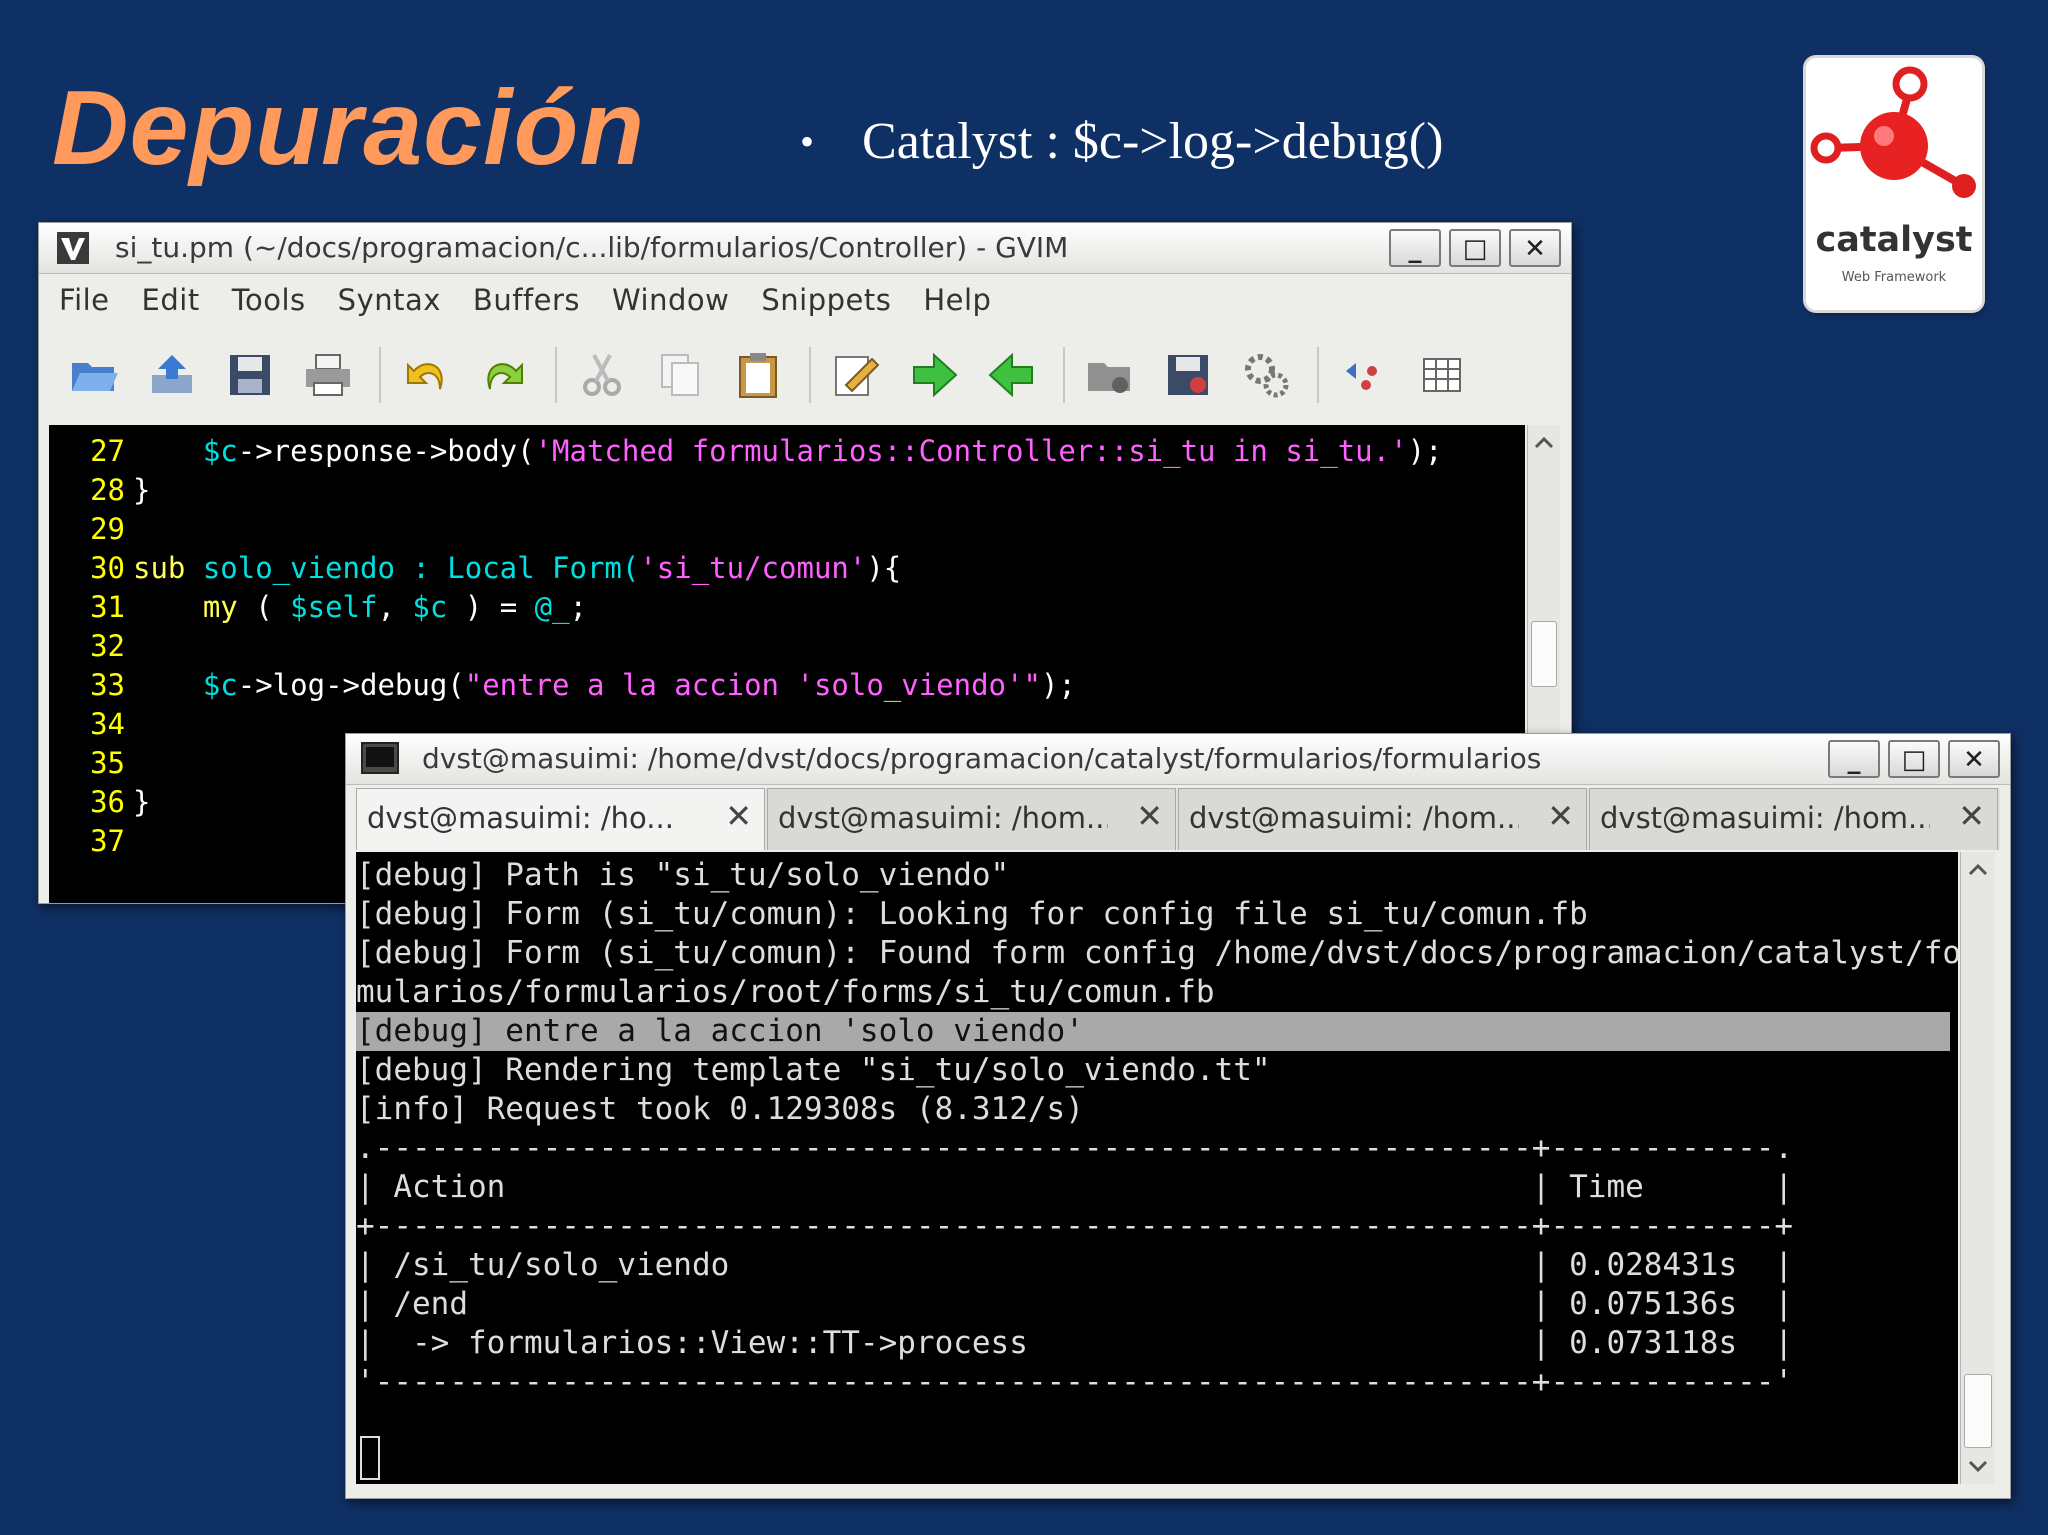 The height and width of the screenshot is (1535, 2048). I want to click on scroll-down-icon, so click(1978, 1466).